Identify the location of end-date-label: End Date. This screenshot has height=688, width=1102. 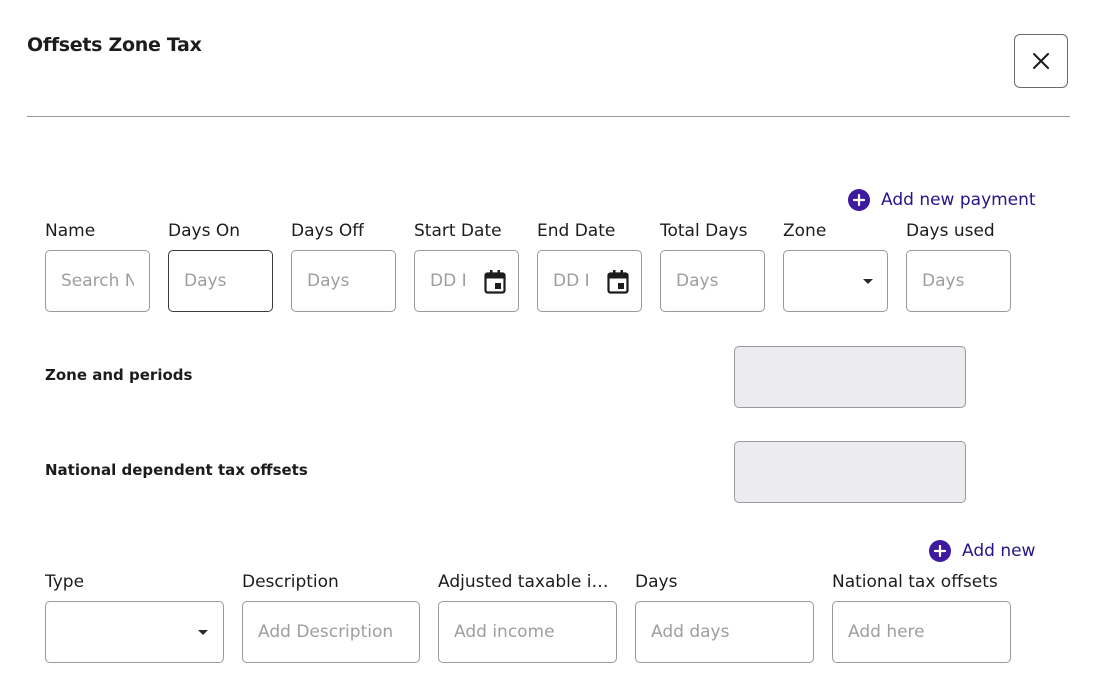
(576, 231).